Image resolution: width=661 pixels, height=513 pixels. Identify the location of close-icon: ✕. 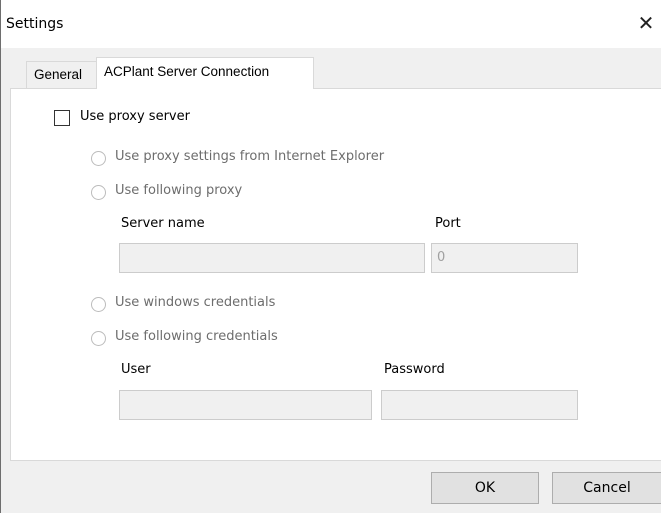
(646, 23).